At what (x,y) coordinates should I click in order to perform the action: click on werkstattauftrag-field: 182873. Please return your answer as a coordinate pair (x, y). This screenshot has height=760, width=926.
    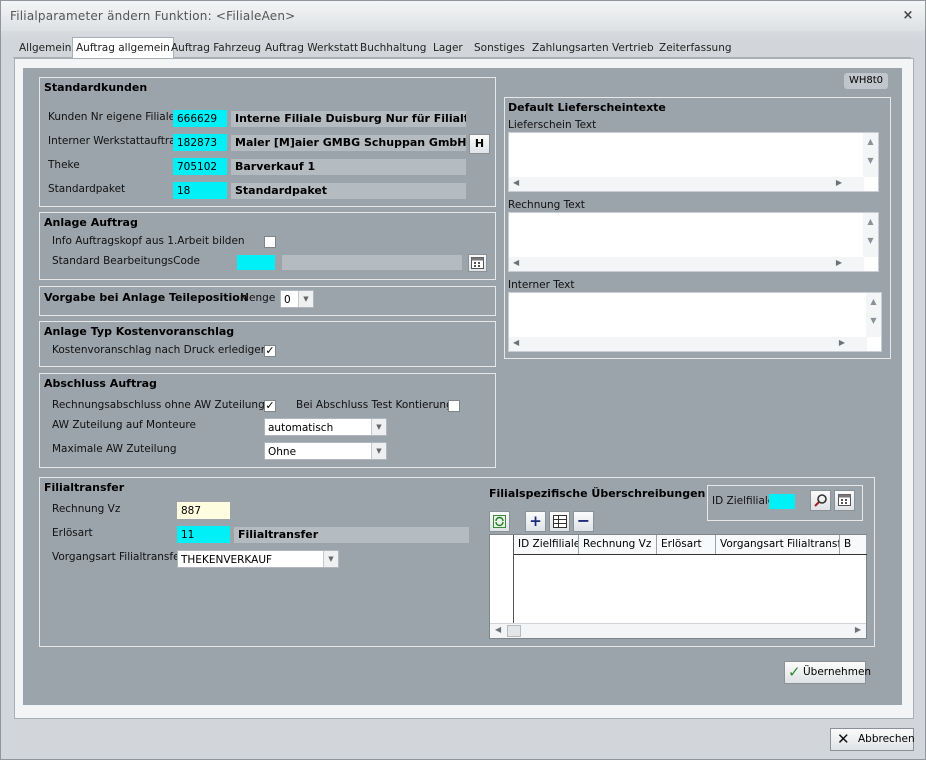
    Looking at the image, I should click on (200, 142).